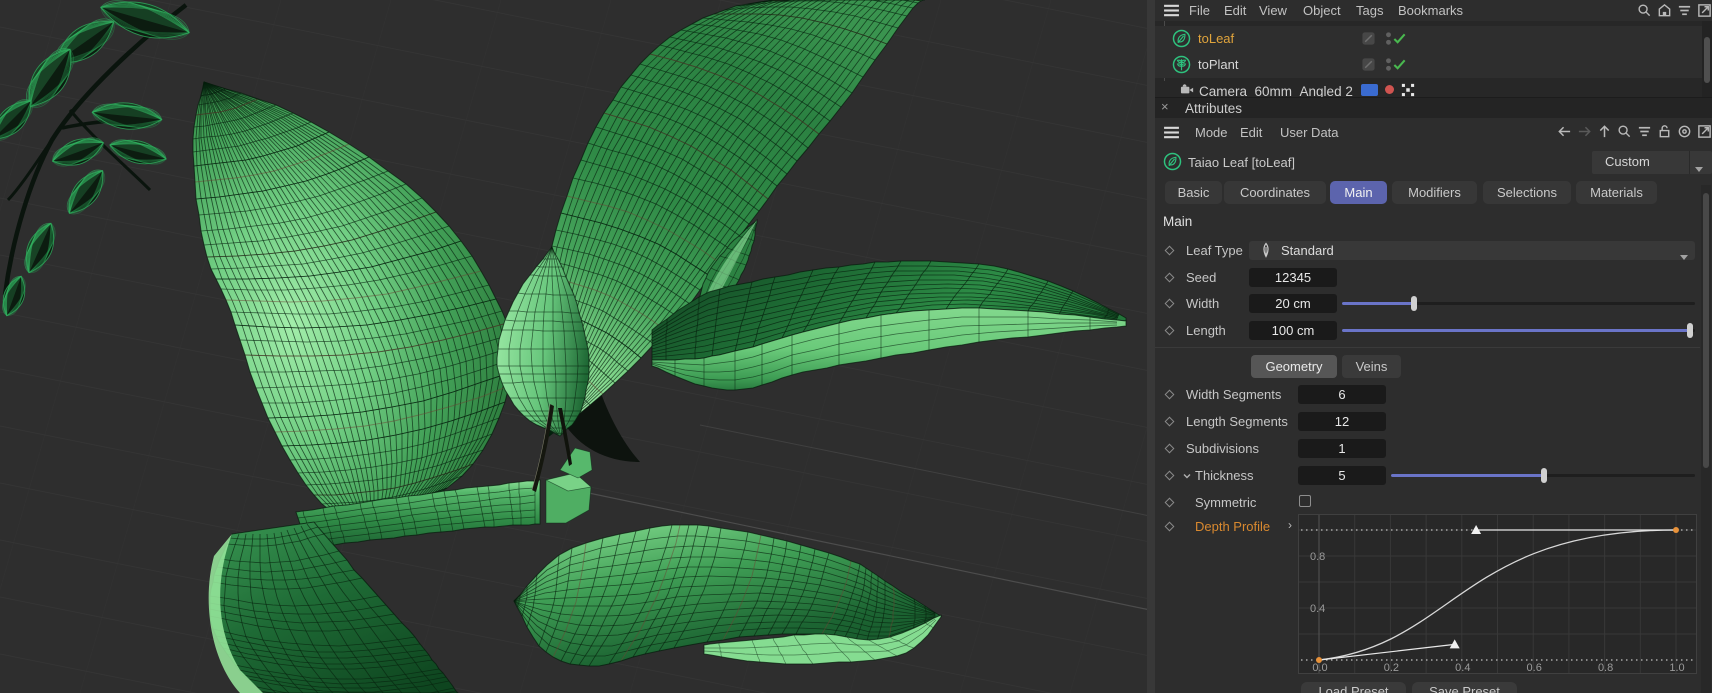  What do you see at coordinates (1534, 667) in the screenshot?
I see `svg-text: 0.6` at bounding box center [1534, 667].